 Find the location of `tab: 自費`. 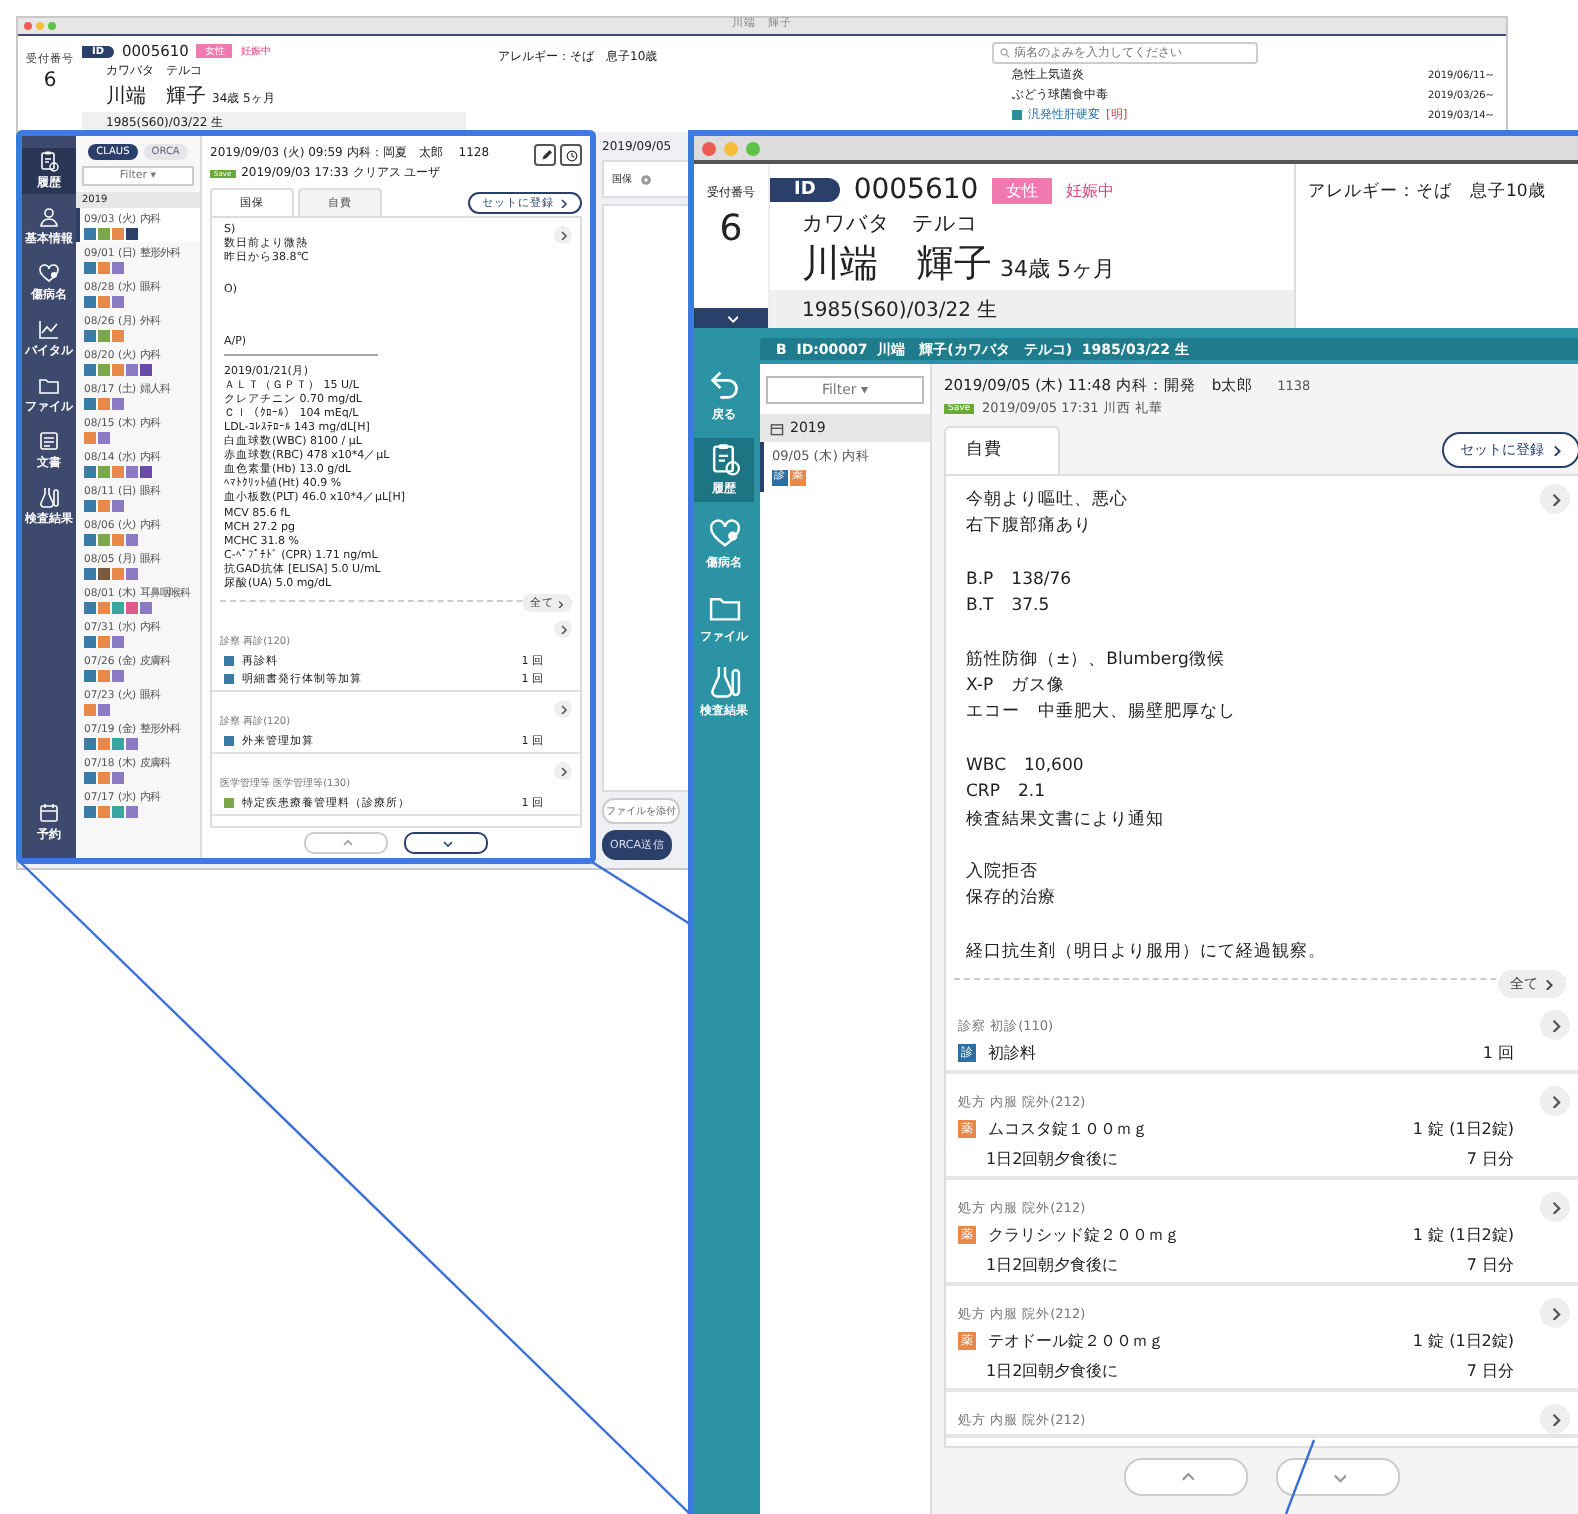

tab: 自費 is located at coordinates (1002, 450).